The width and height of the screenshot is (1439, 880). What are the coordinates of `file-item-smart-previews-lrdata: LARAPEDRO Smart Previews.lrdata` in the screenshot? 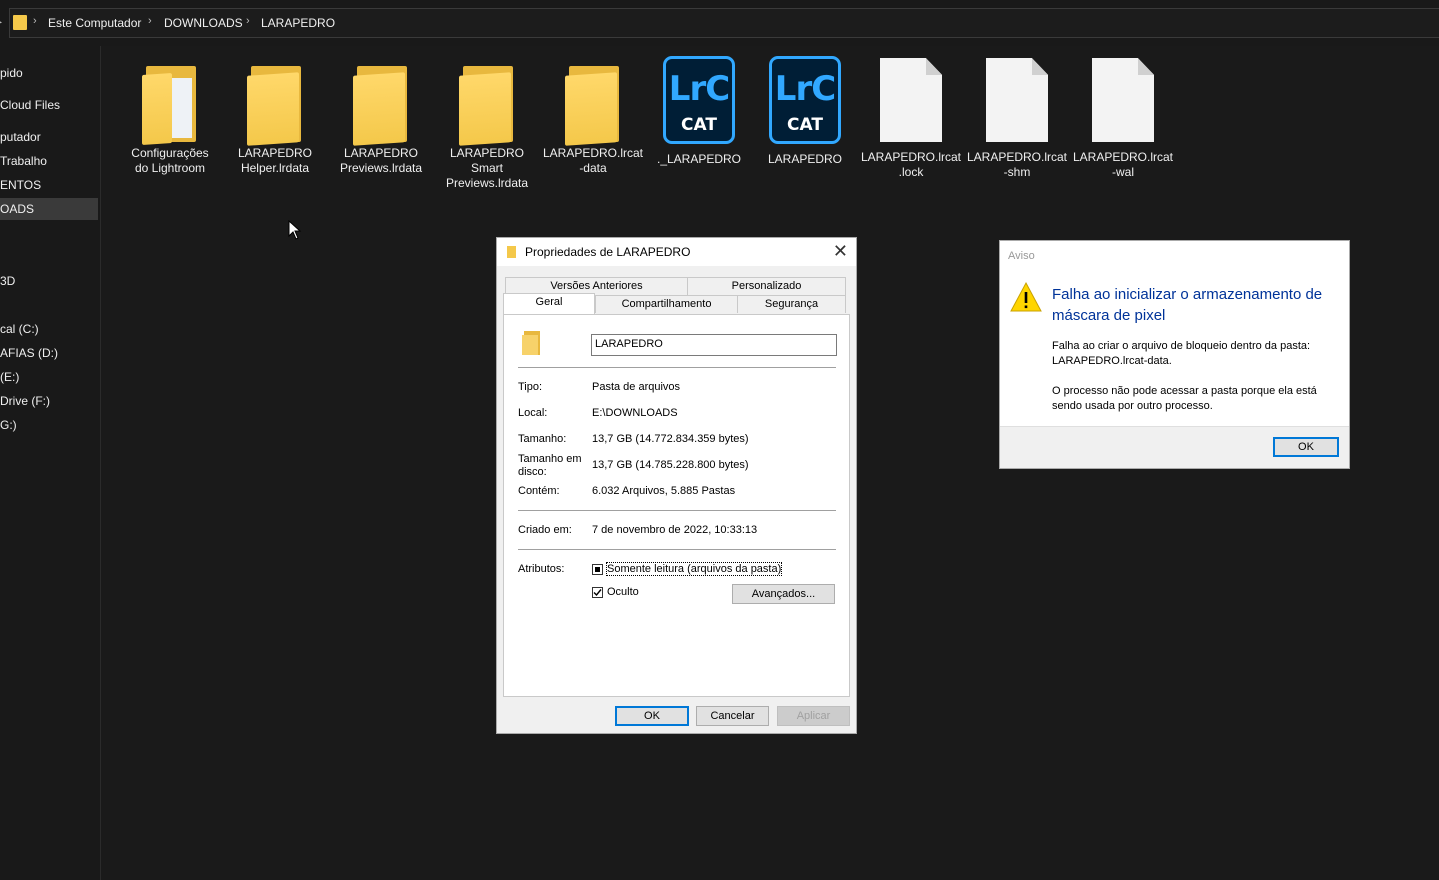 It's located at (487, 126).